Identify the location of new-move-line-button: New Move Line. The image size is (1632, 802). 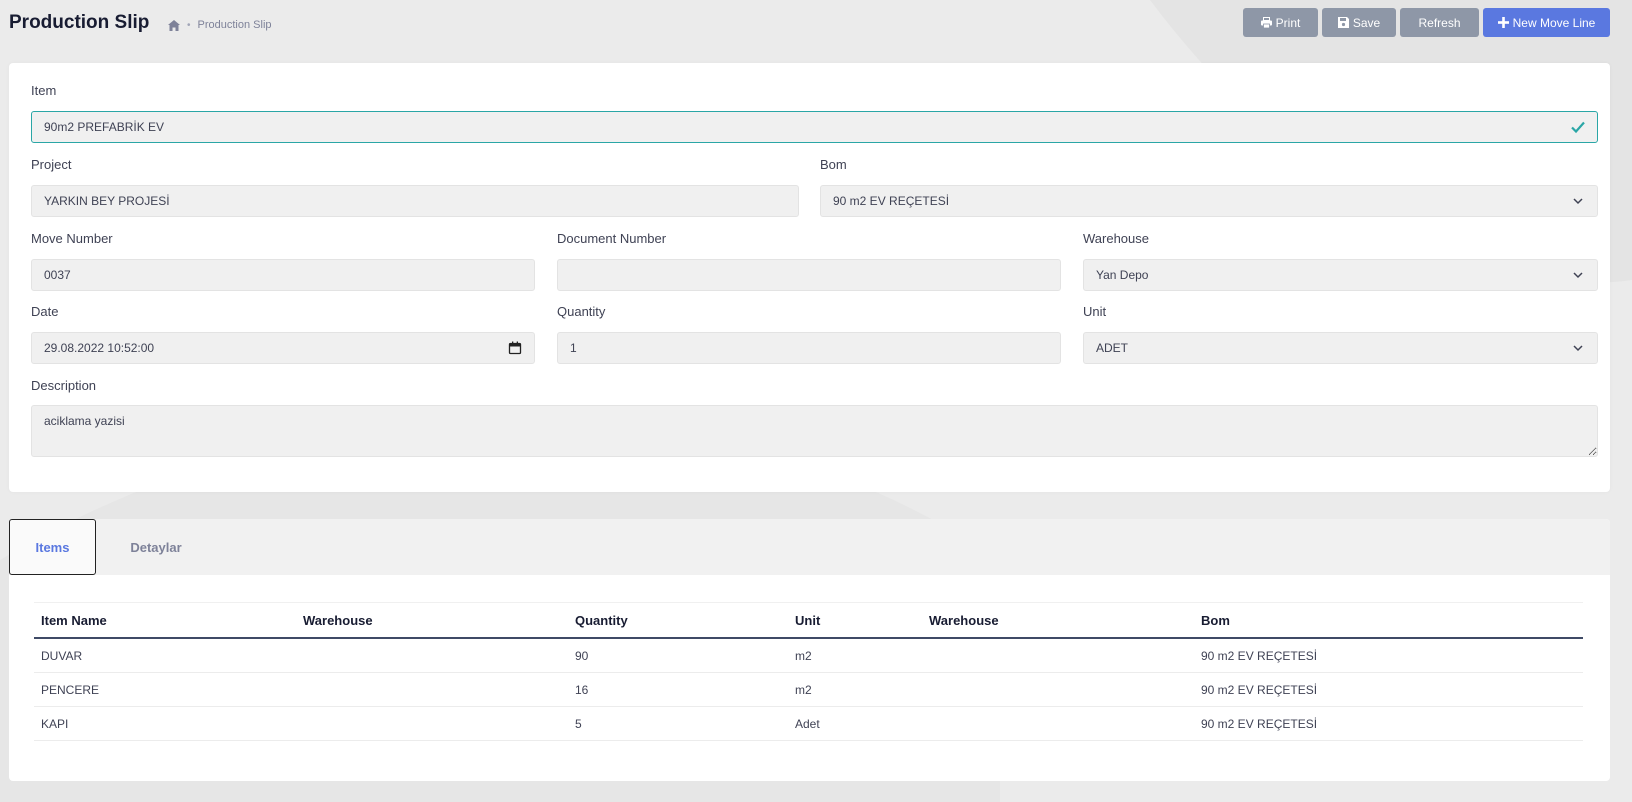
(1546, 22).